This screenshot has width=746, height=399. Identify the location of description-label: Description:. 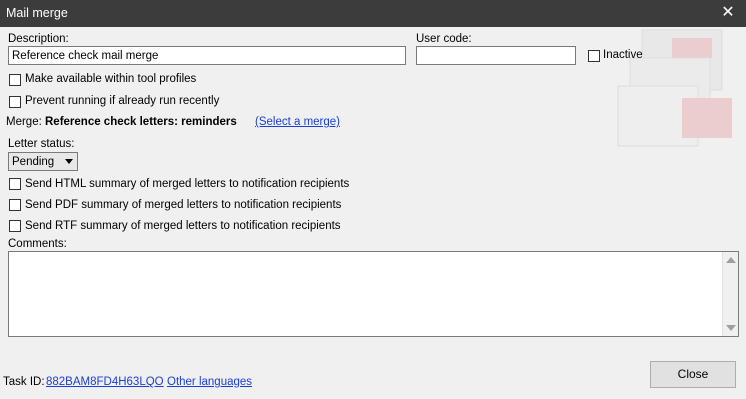
(38, 39).